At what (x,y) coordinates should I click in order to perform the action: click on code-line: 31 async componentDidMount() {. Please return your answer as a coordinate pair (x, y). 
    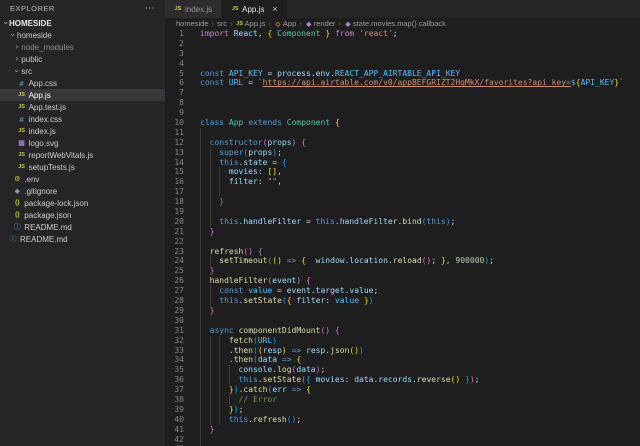
    Looking at the image, I should click on (402, 330).